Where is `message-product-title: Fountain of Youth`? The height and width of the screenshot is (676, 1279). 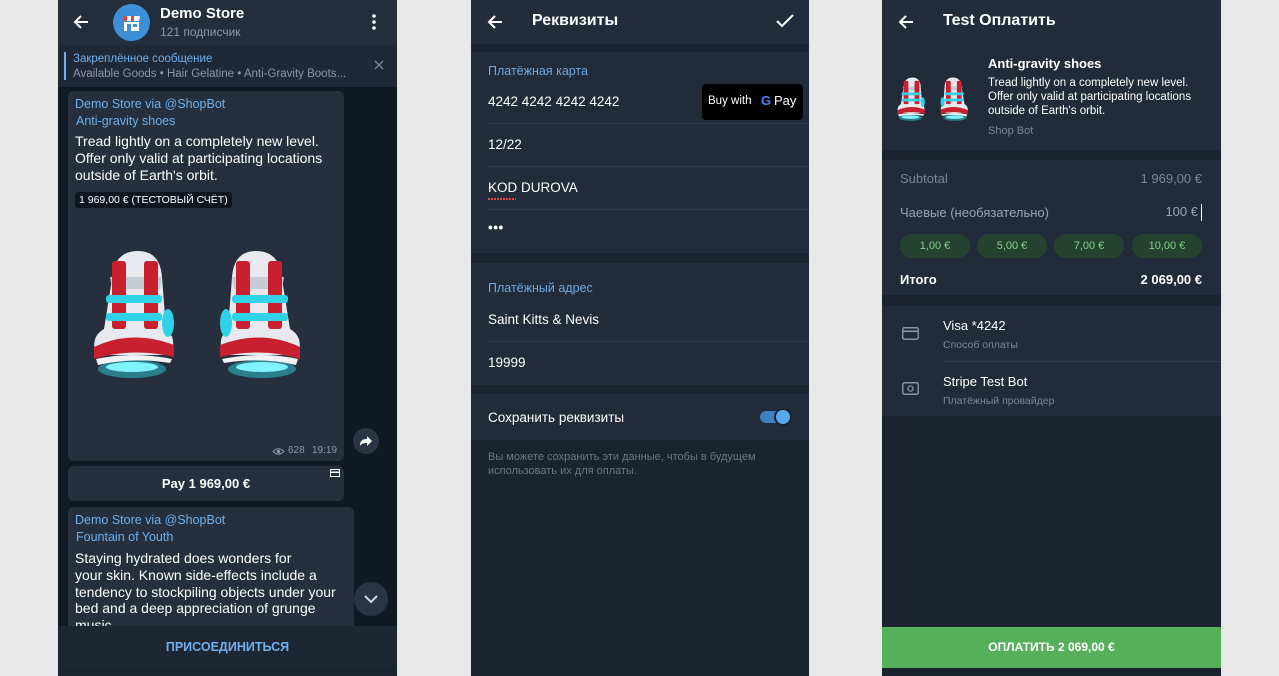 message-product-title: Fountain of Youth is located at coordinates (125, 537).